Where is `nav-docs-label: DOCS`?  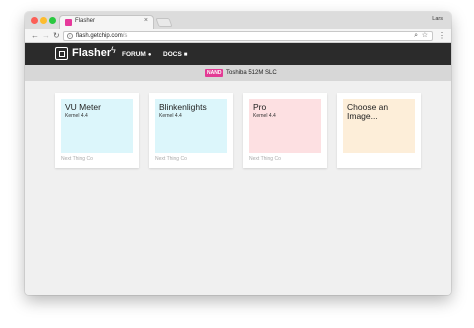
nav-docs-label: DOCS is located at coordinates (172, 54).